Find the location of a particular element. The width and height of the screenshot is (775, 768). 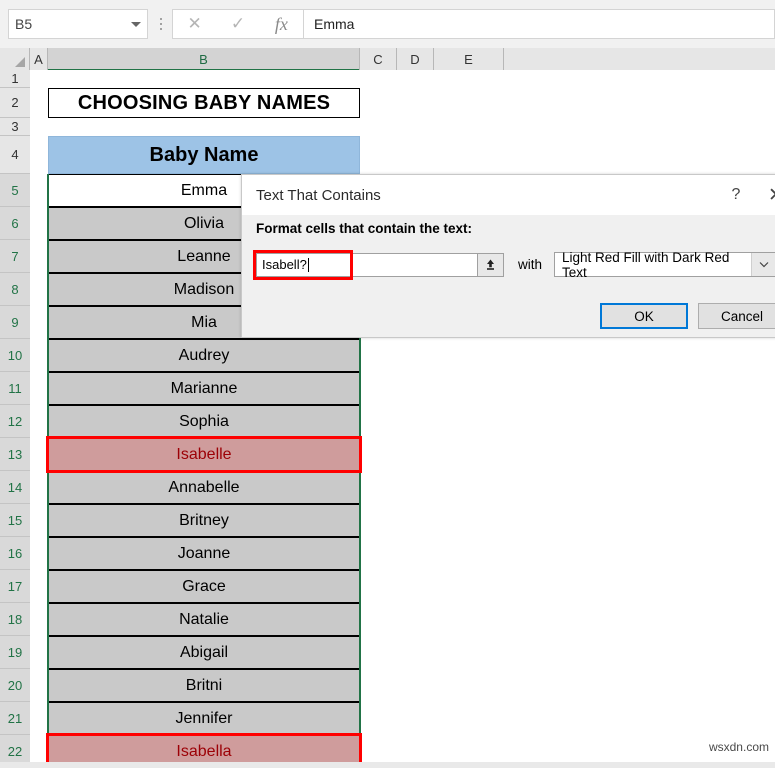

row-header-20: 20 is located at coordinates (15, 685).